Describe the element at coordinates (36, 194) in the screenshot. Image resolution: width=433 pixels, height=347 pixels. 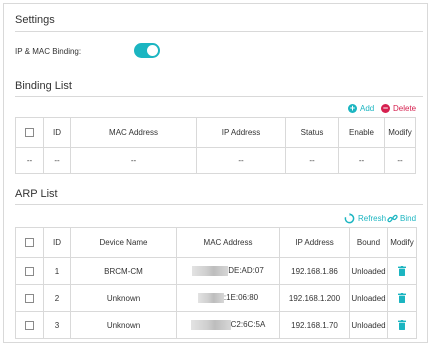
I see `arp-list-title: ARP List` at that location.